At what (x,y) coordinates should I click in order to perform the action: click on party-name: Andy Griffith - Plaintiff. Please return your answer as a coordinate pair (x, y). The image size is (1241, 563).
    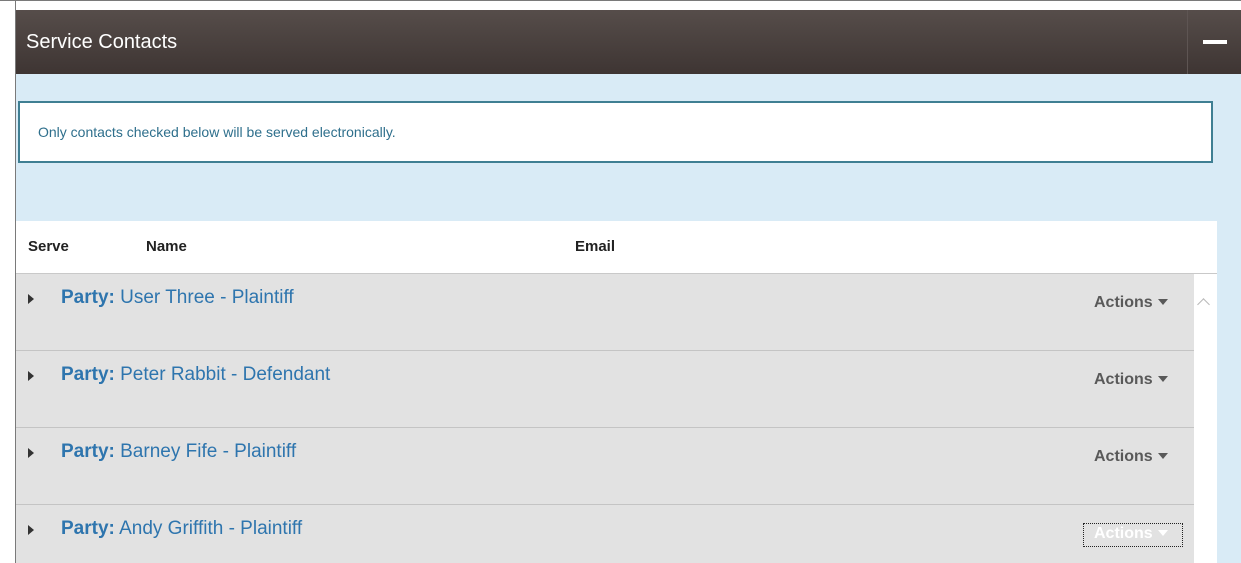
    Looking at the image, I should click on (208, 528).